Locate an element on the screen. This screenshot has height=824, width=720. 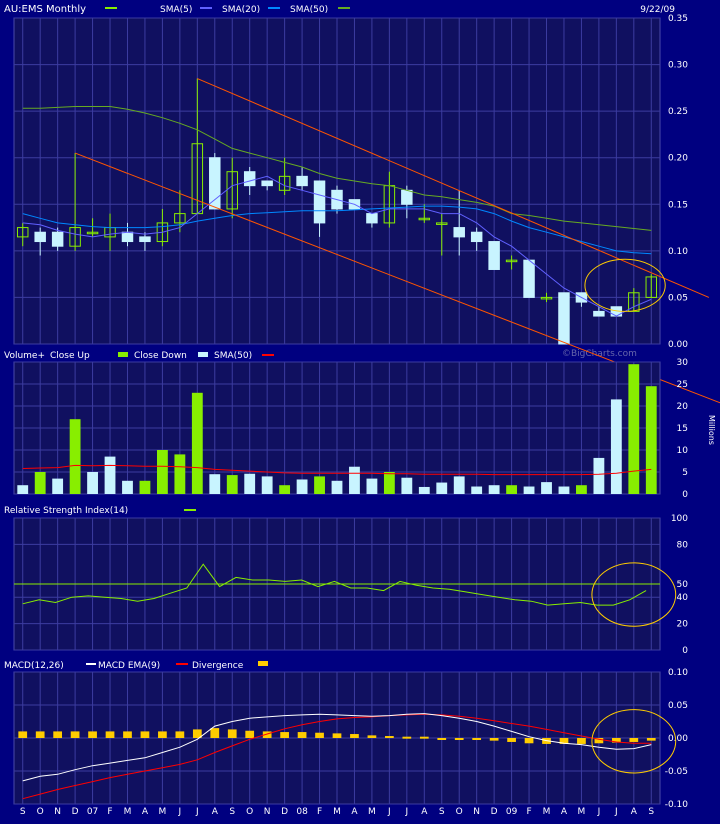
divergence-swatch is located at coordinates (263, 663).